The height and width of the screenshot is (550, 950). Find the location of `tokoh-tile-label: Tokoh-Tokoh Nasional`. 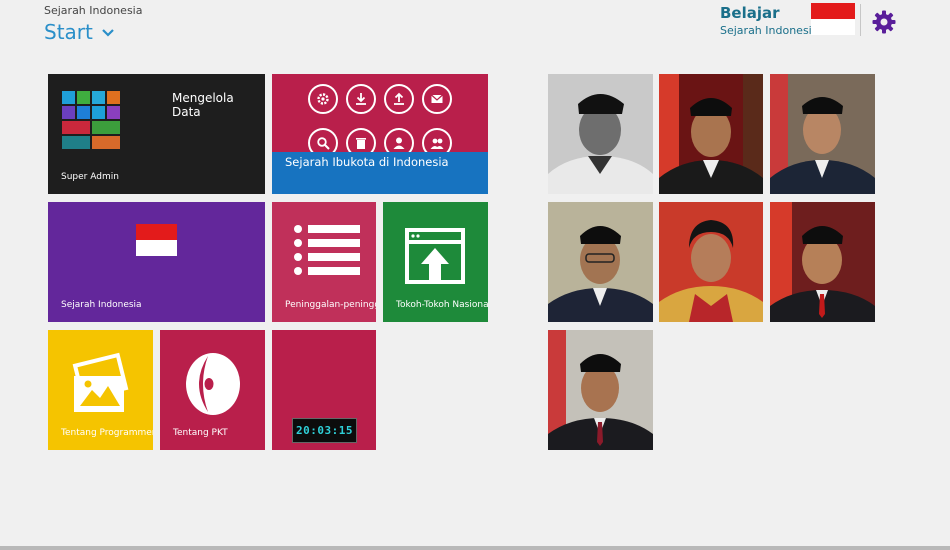

tokoh-tile-label: Tokoh-Tokoh Nasional is located at coordinates (442, 305).